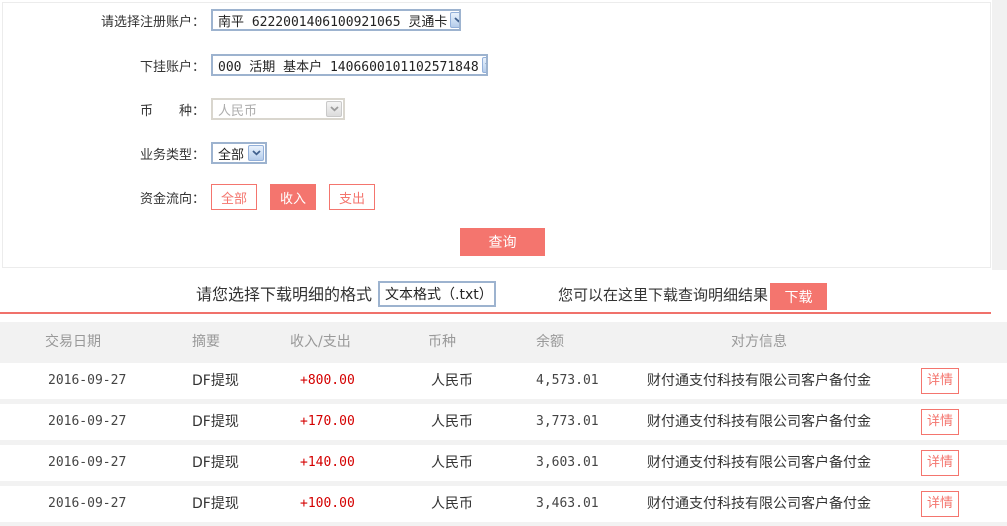 The image size is (1007, 526). What do you see at coordinates (172, 67) in the screenshot?
I see `sub-account-label: 下挂账户：` at bounding box center [172, 67].